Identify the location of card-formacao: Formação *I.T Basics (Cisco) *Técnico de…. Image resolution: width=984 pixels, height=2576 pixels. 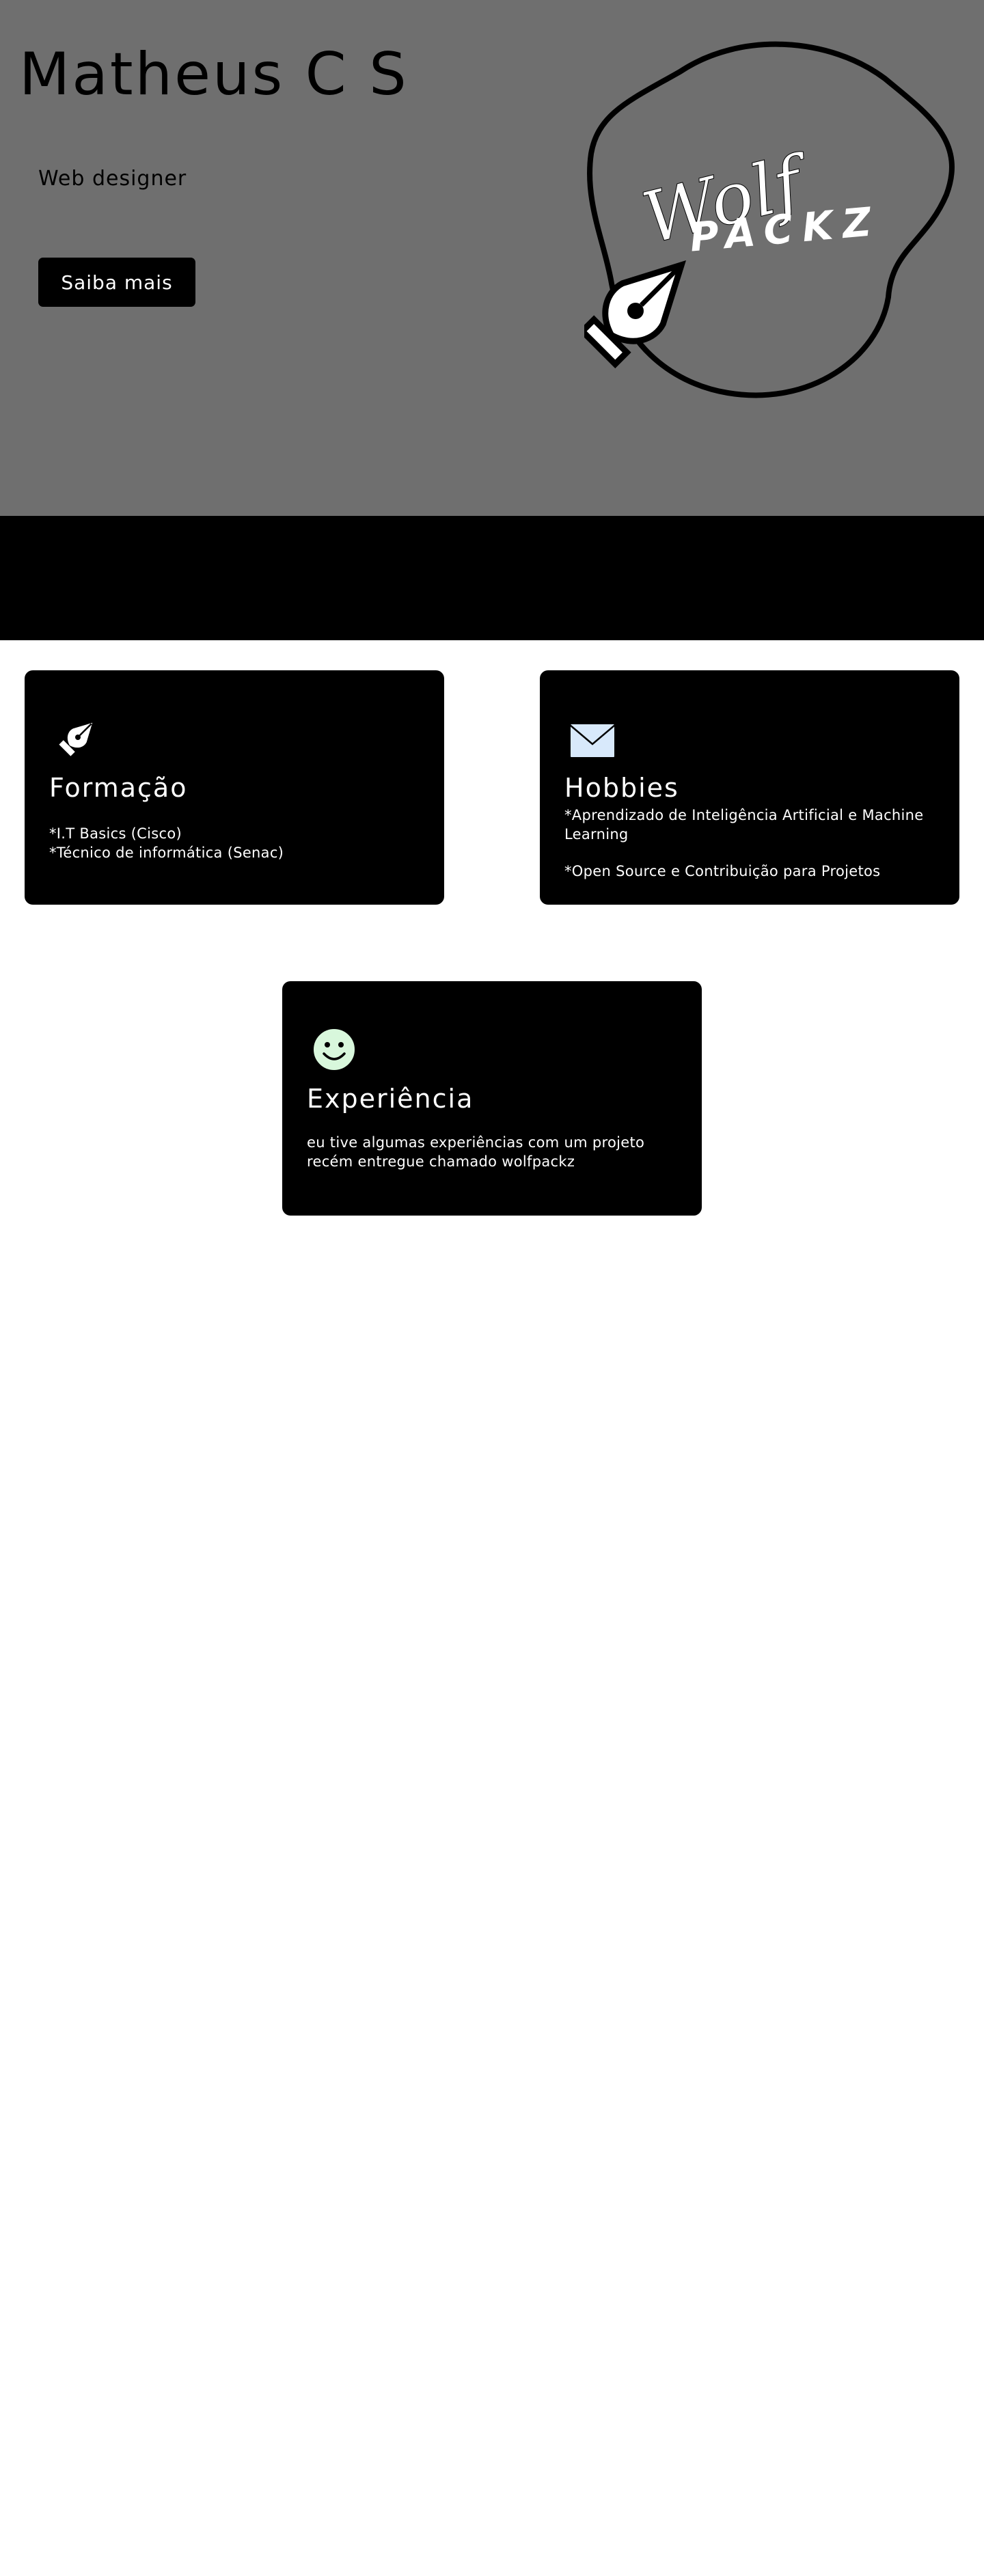
(235, 787).